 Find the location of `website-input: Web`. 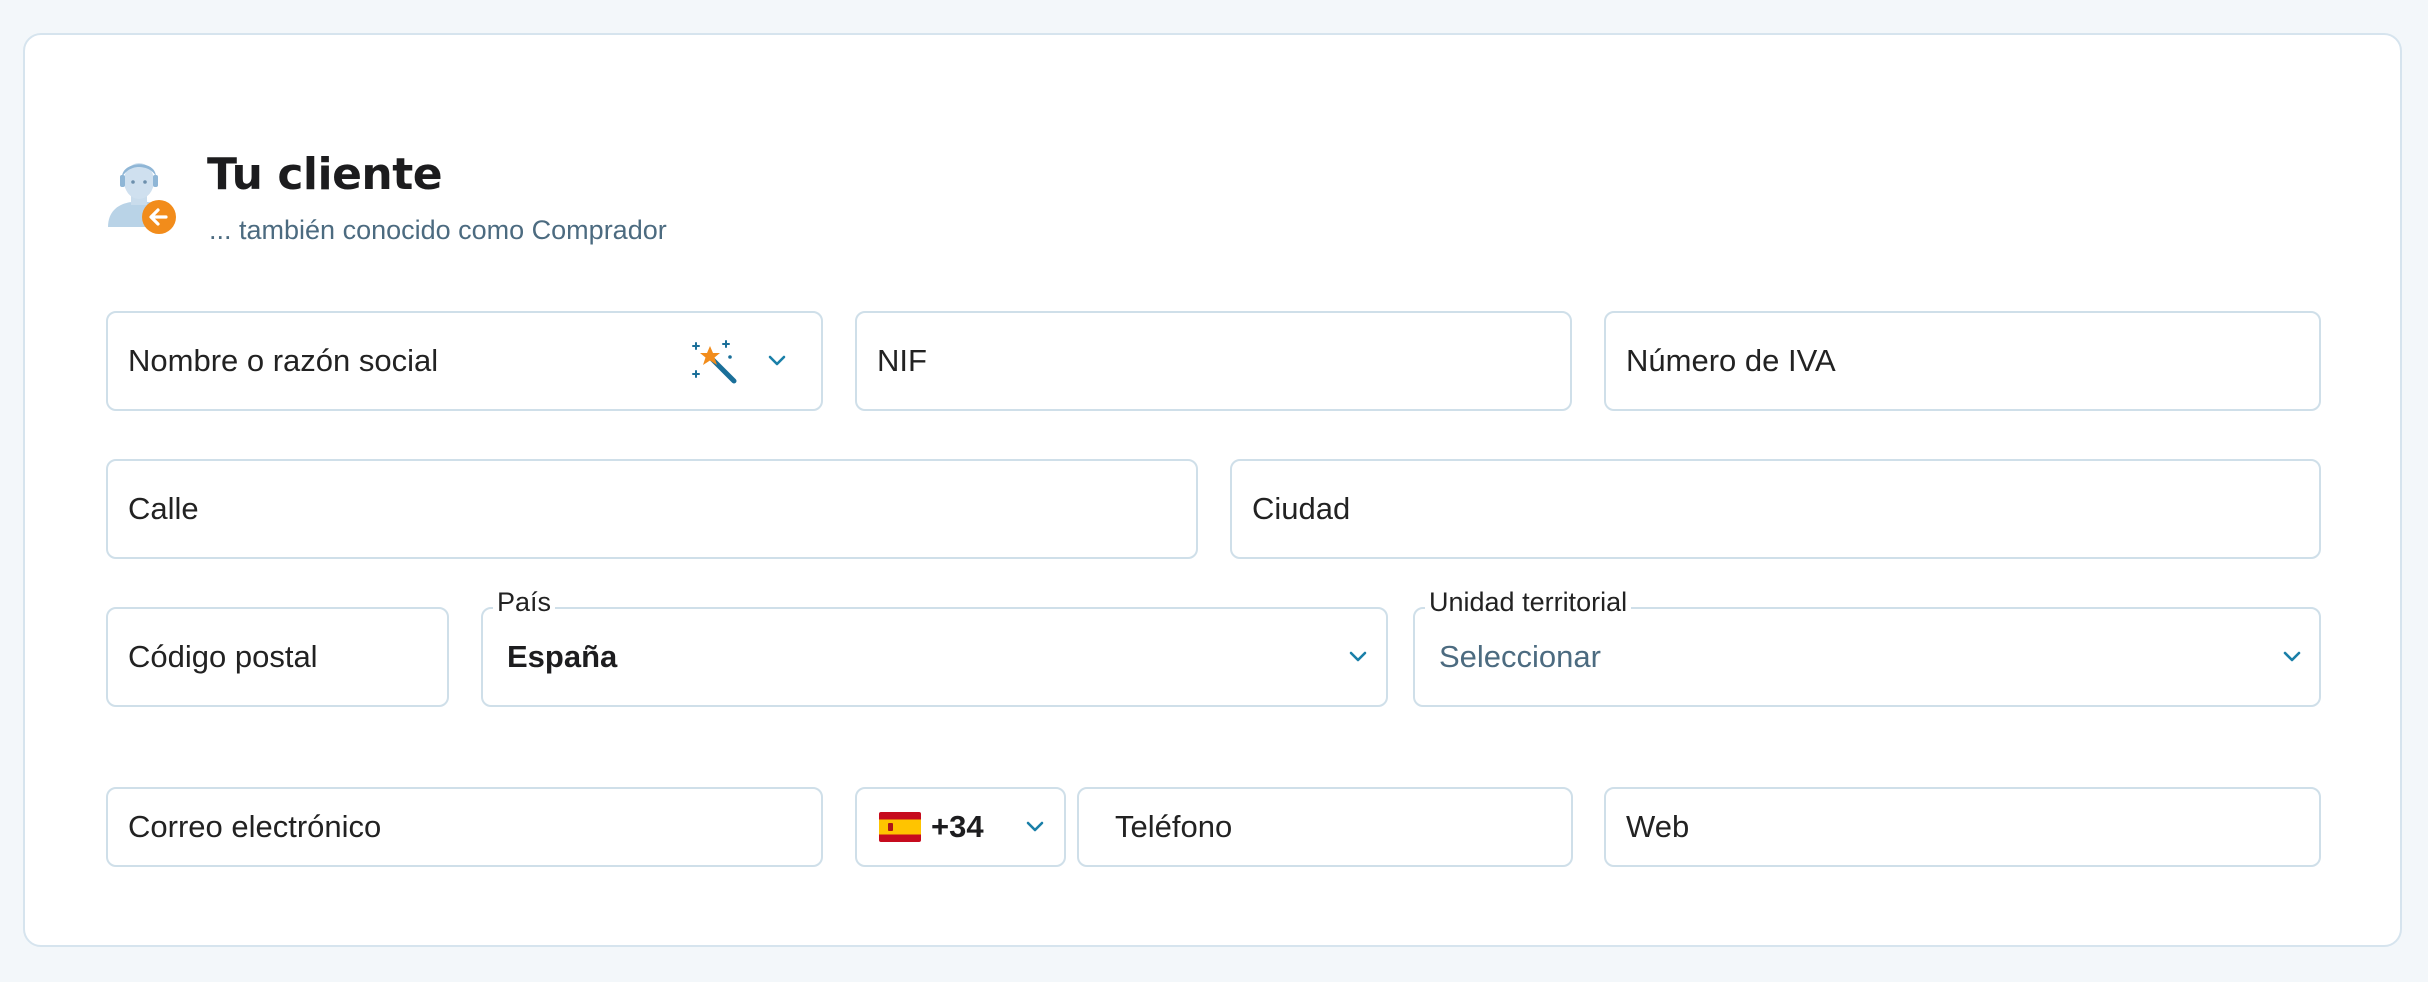

website-input: Web is located at coordinates (1962, 827).